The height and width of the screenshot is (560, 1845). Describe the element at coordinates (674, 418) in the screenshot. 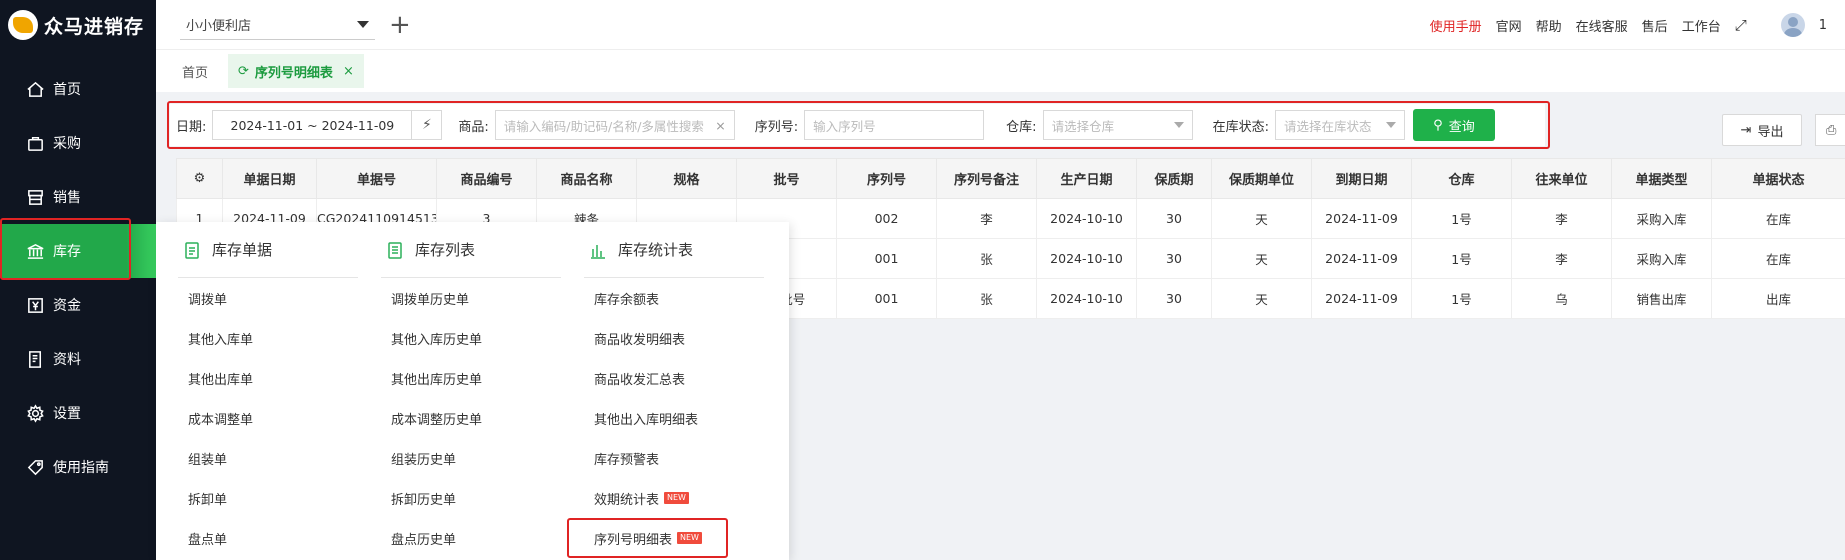

I see `menu-item: 其他出入库明细表` at that location.